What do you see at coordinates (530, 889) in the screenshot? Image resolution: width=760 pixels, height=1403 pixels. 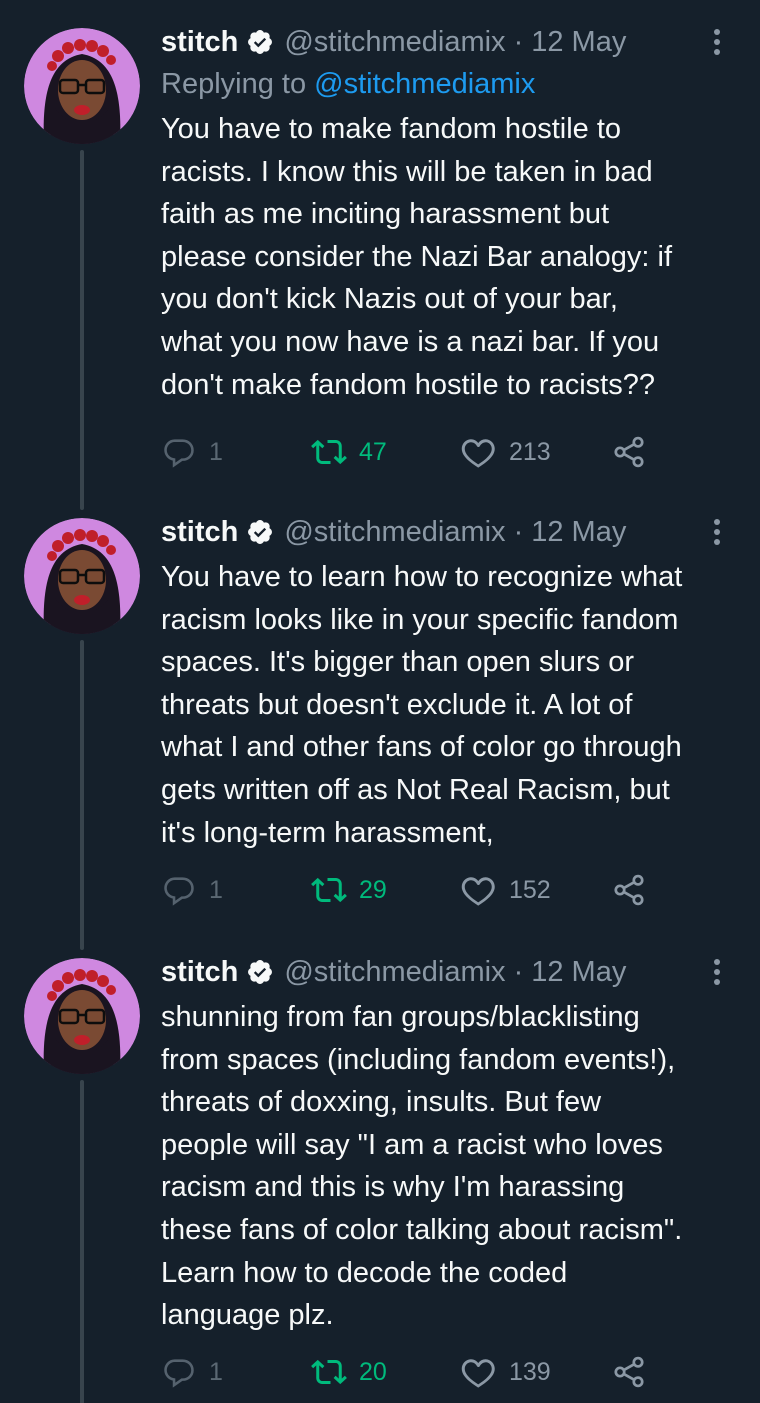 I see `like-count: 152` at bounding box center [530, 889].